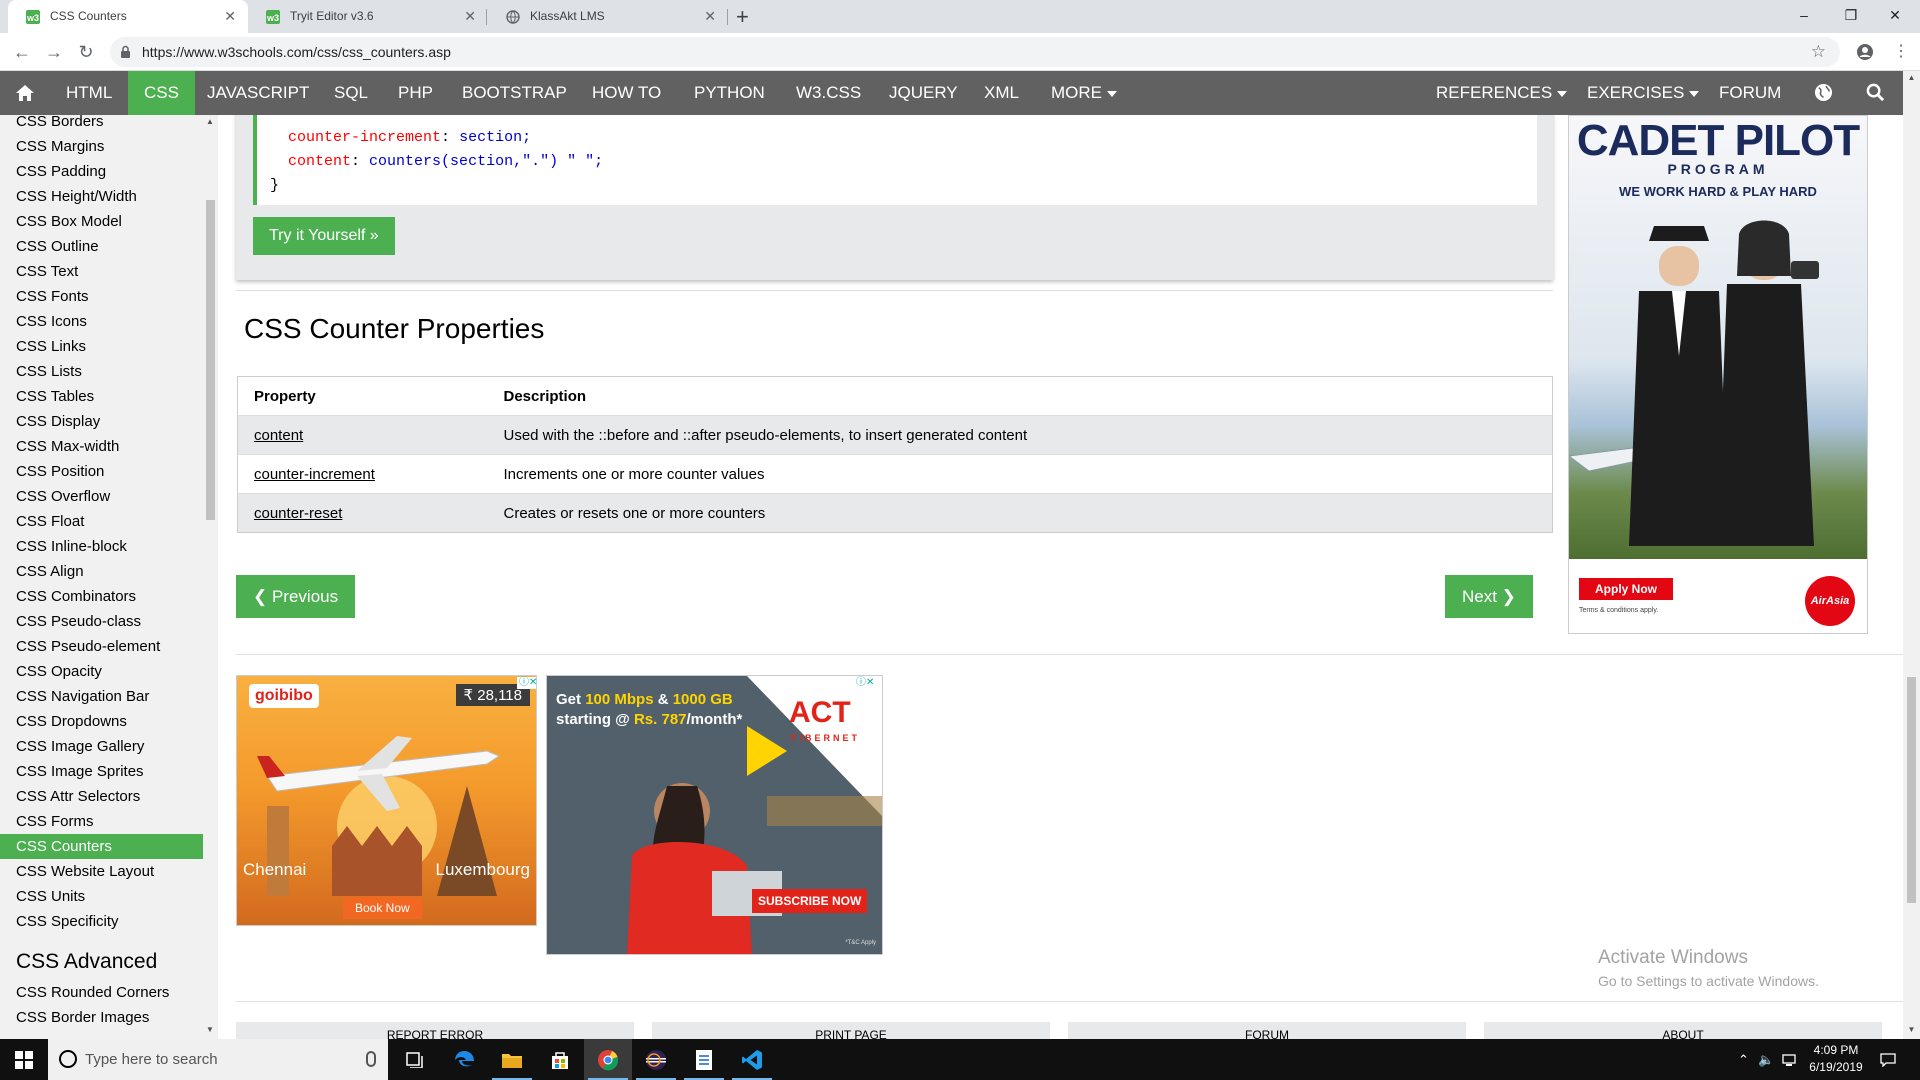 Image resolution: width=1920 pixels, height=1080 pixels. I want to click on print-page-button: PRINT PAGE, so click(851, 1030).